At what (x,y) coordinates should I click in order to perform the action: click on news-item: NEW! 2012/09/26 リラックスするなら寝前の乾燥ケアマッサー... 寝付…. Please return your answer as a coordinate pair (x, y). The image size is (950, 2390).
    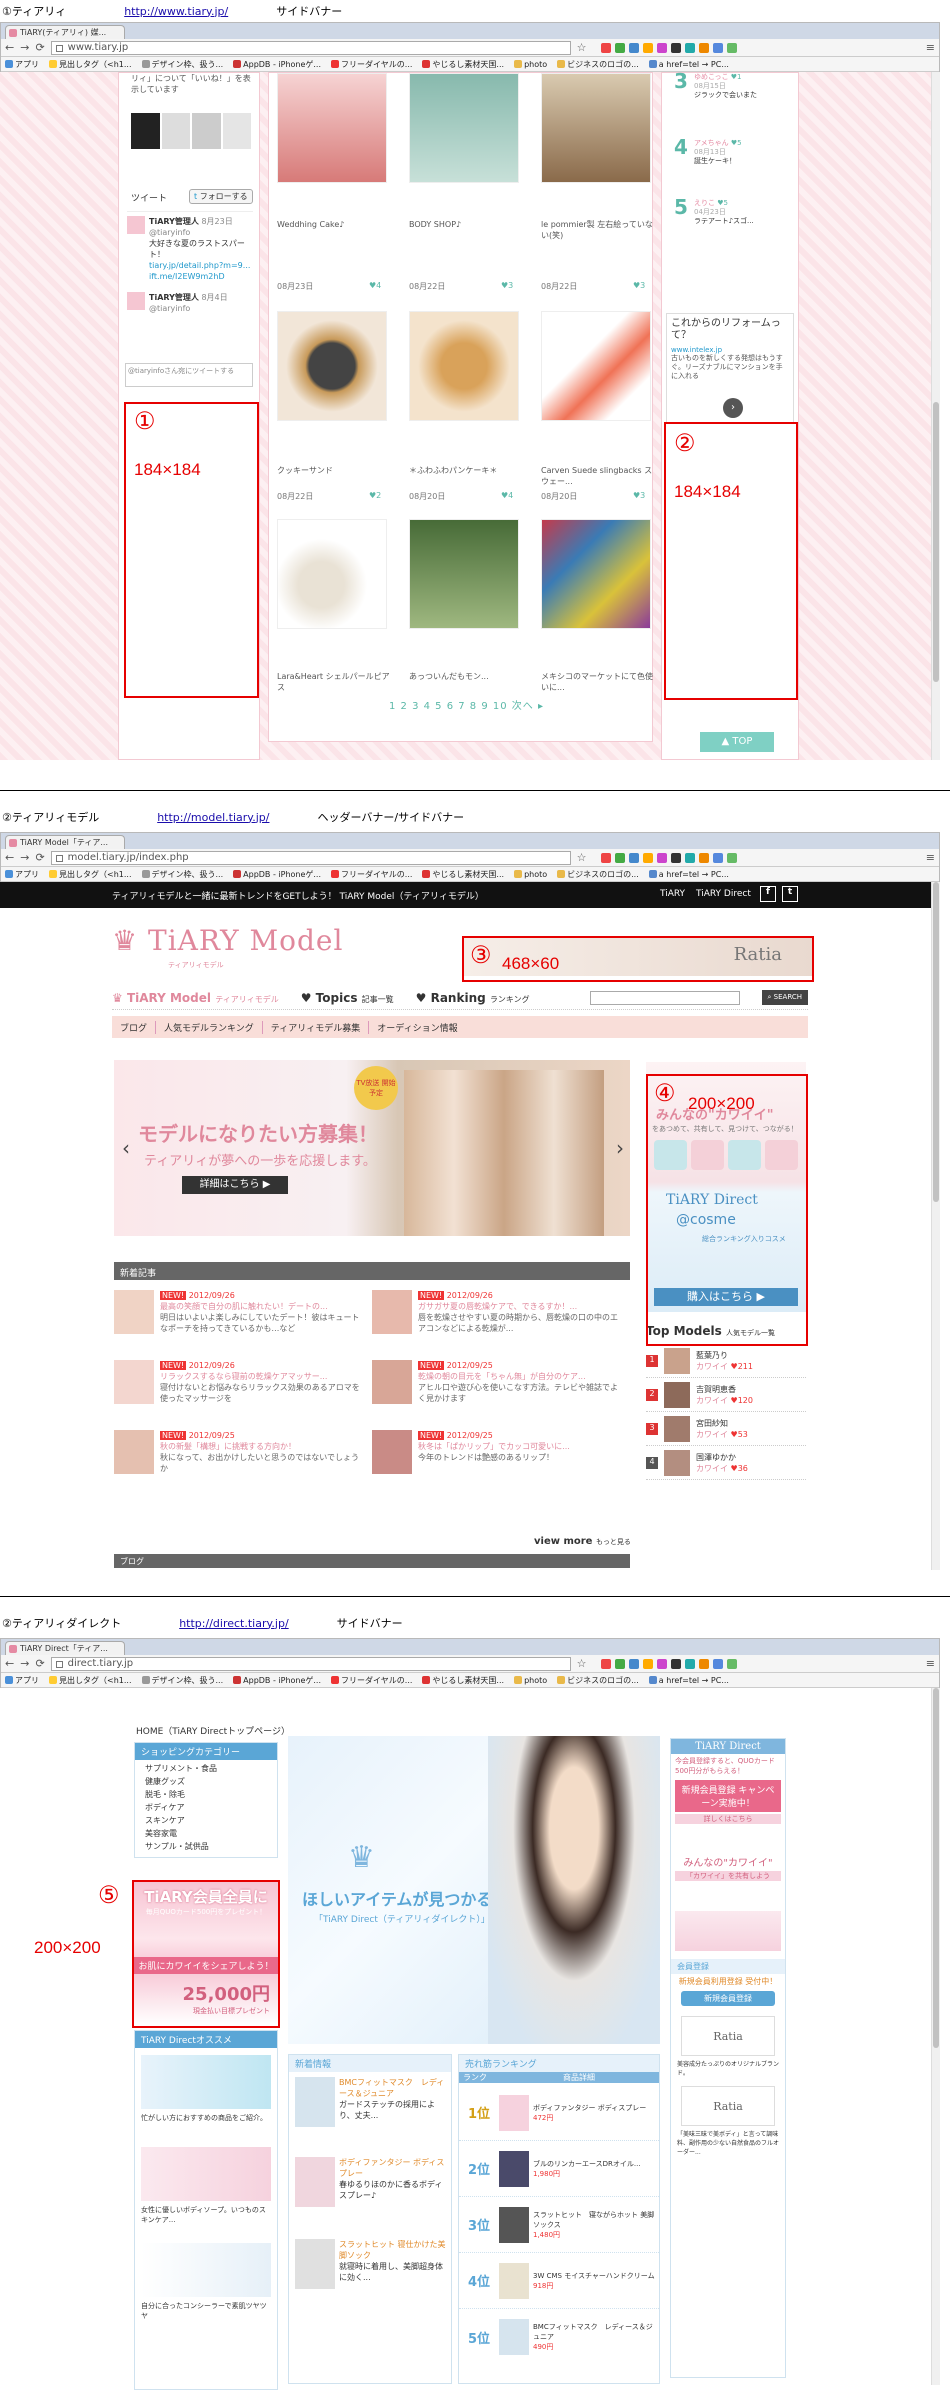
    Looking at the image, I should click on (239, 1389).